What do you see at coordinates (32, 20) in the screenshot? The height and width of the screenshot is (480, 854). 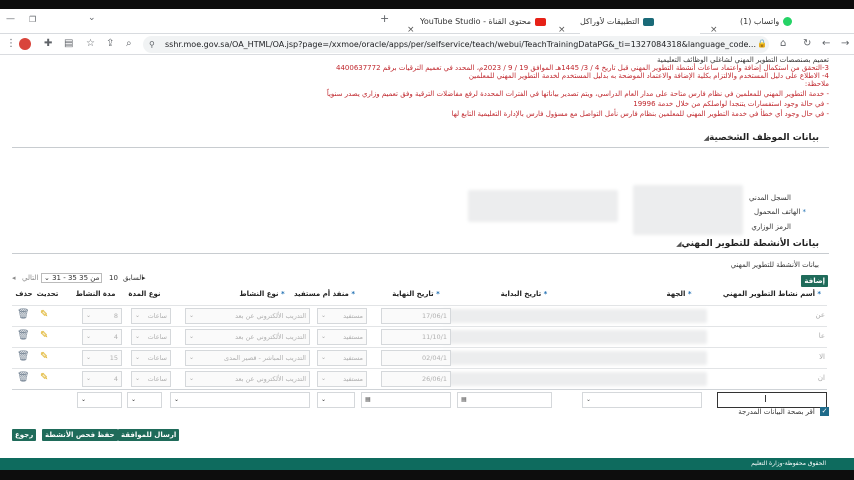 I see `restore-window-icon: ❐` at bounding box center [32, 20].